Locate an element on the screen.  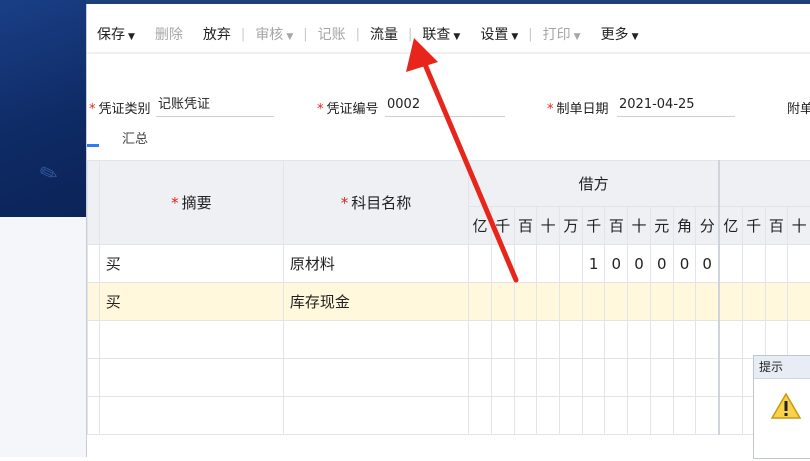
debit-digit-cell: 1 is located at coordinates (593, 264).